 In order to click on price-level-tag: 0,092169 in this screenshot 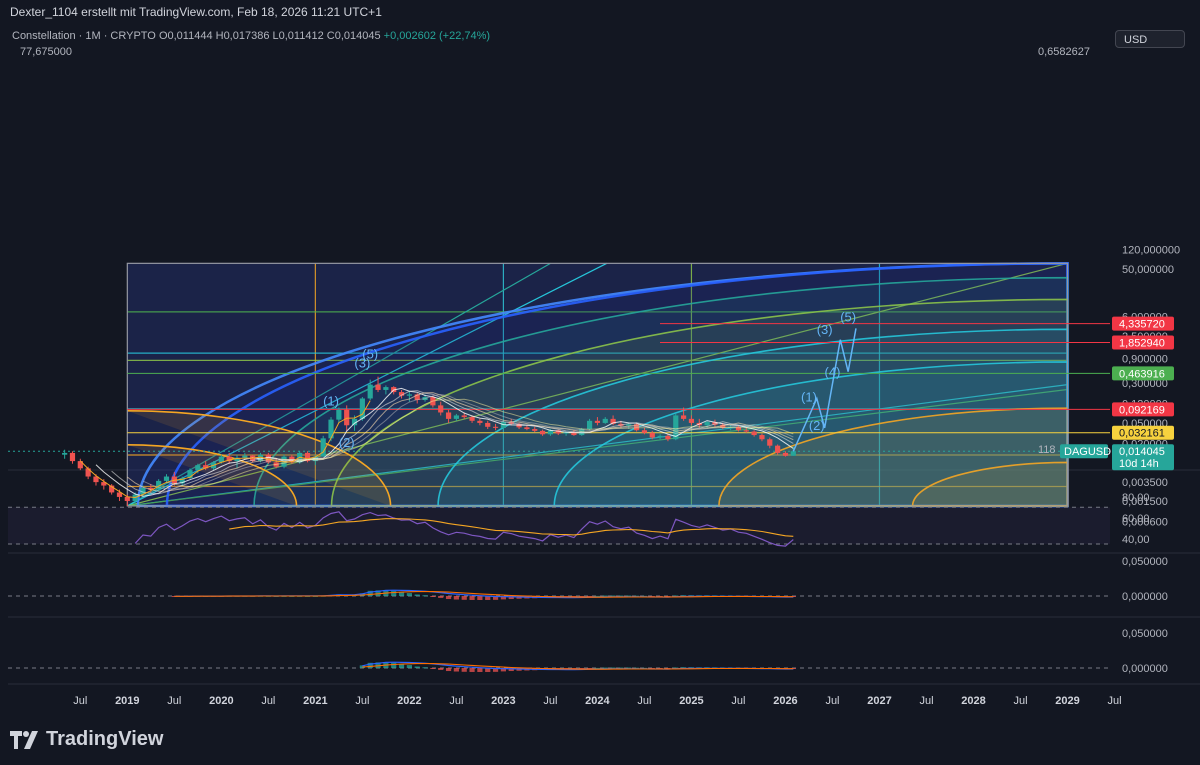, I will do `click(1143, 409)`.